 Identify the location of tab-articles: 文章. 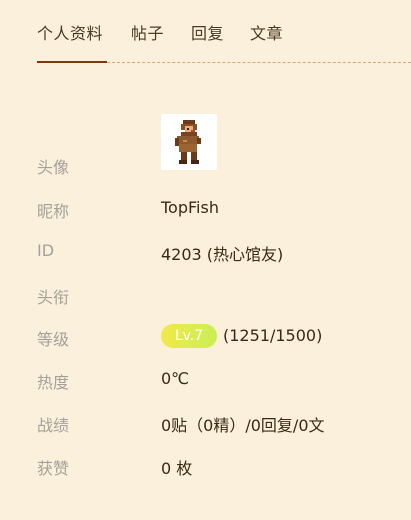
(266, 32).